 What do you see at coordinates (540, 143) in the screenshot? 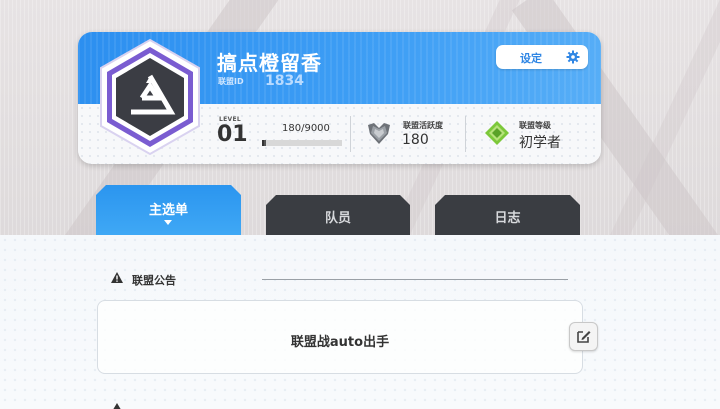
I see `rank-value: 初学者` at bounding box center [540, 143].